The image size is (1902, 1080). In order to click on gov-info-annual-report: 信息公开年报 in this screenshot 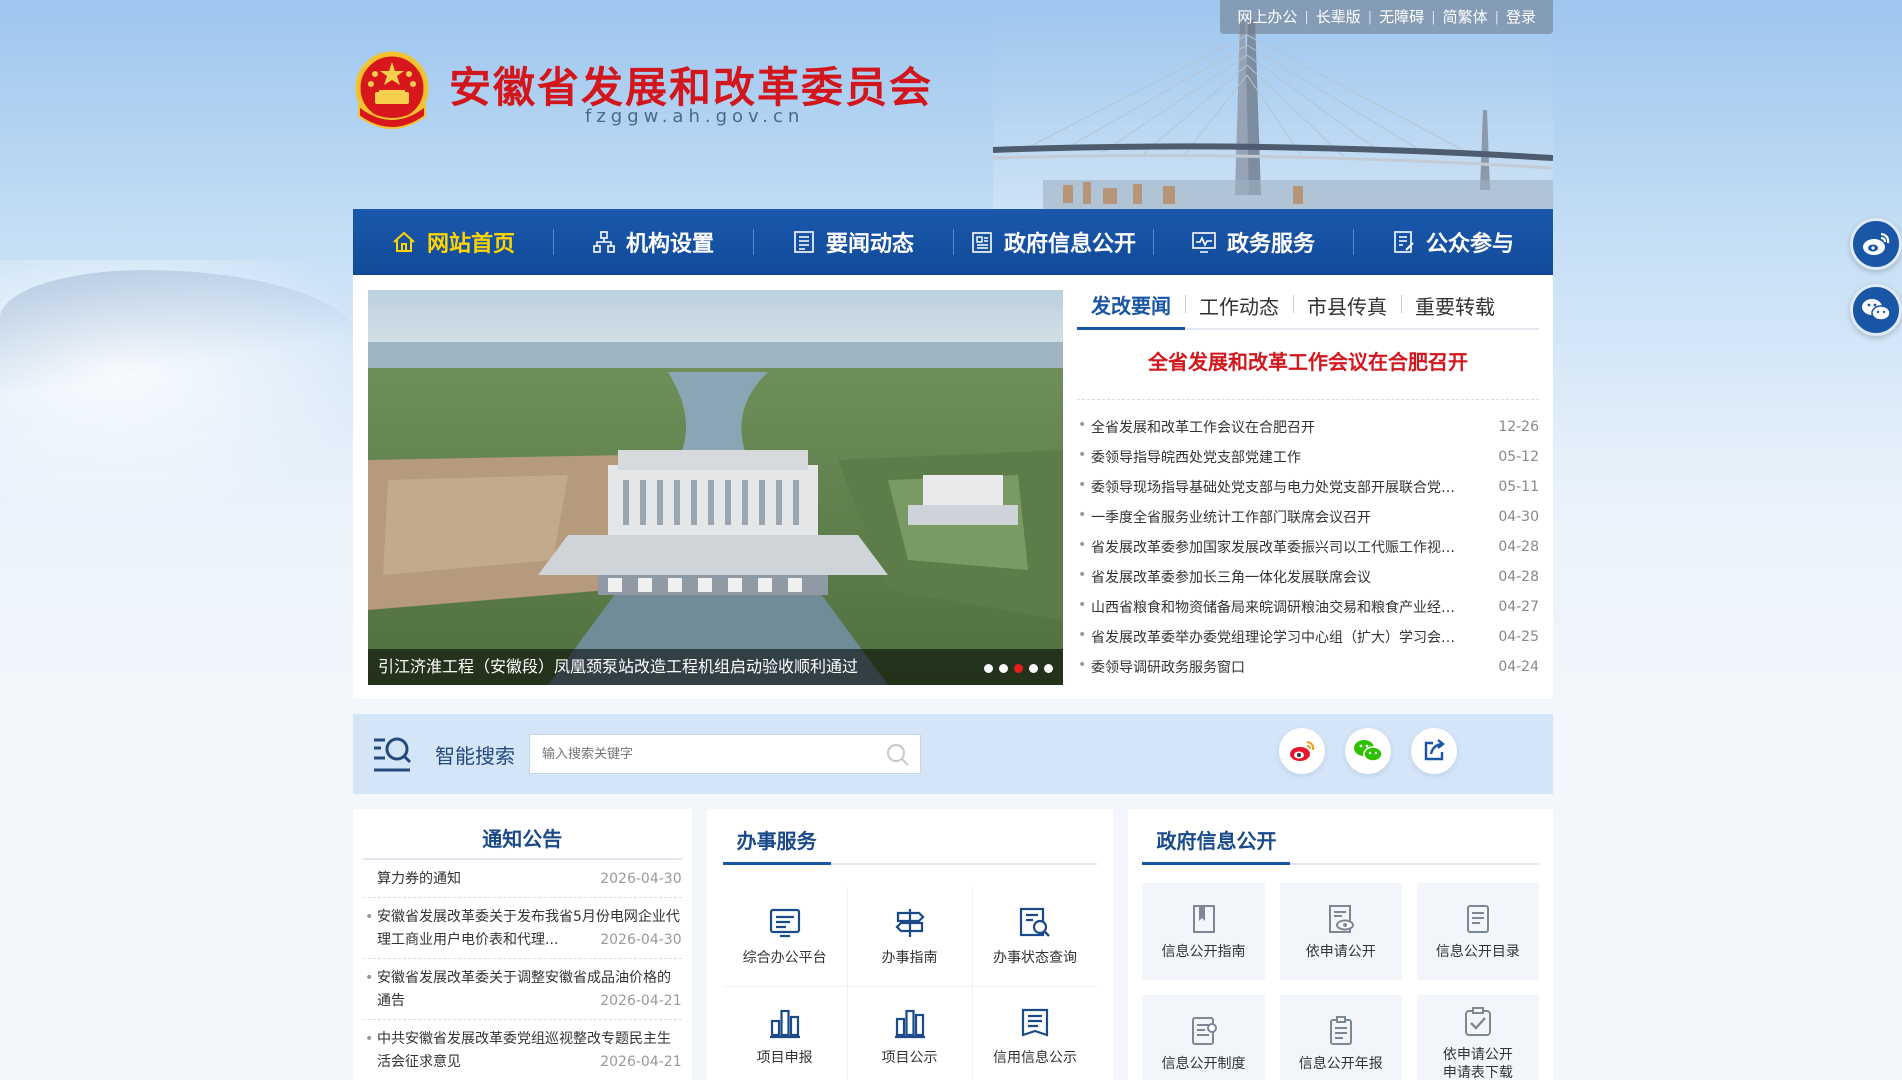, I will do `click(1340, 1037)`.